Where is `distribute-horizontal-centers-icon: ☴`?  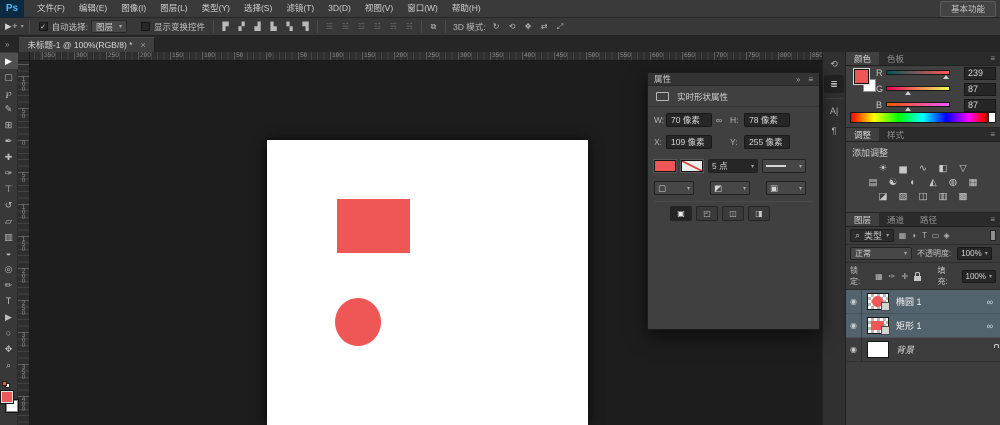 distribute-horizontal-centers-icon: ☴ is located at coordinates (393, 26).